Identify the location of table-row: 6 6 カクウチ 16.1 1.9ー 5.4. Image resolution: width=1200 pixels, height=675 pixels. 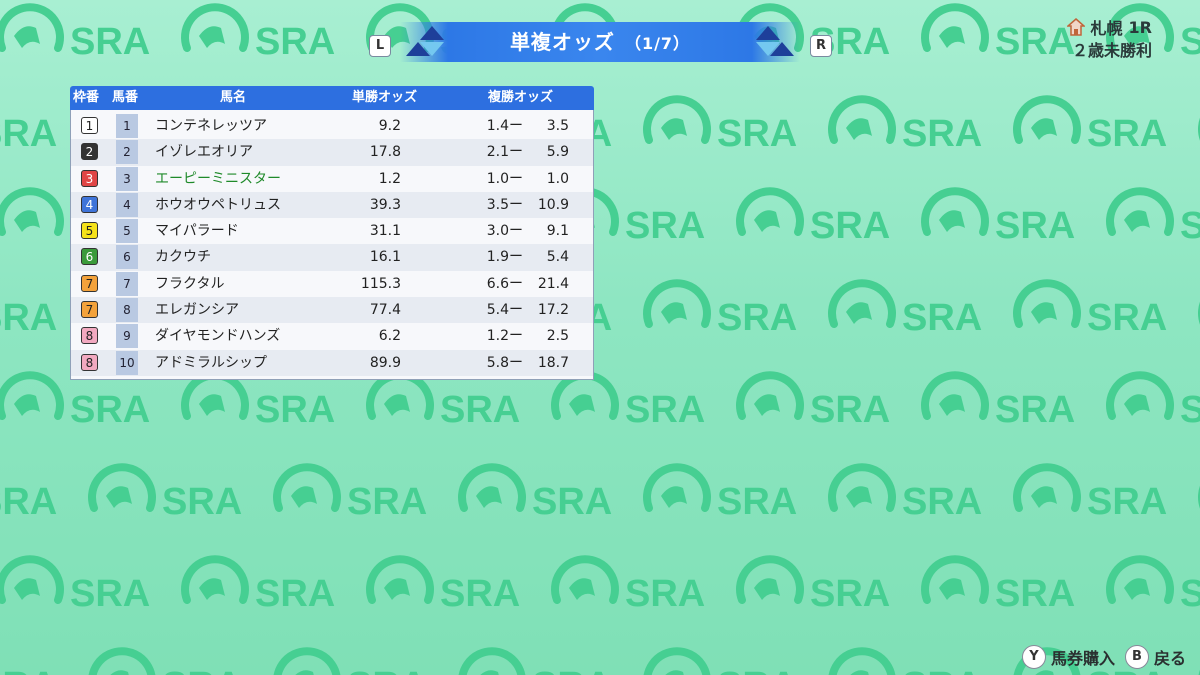
(332, 257).